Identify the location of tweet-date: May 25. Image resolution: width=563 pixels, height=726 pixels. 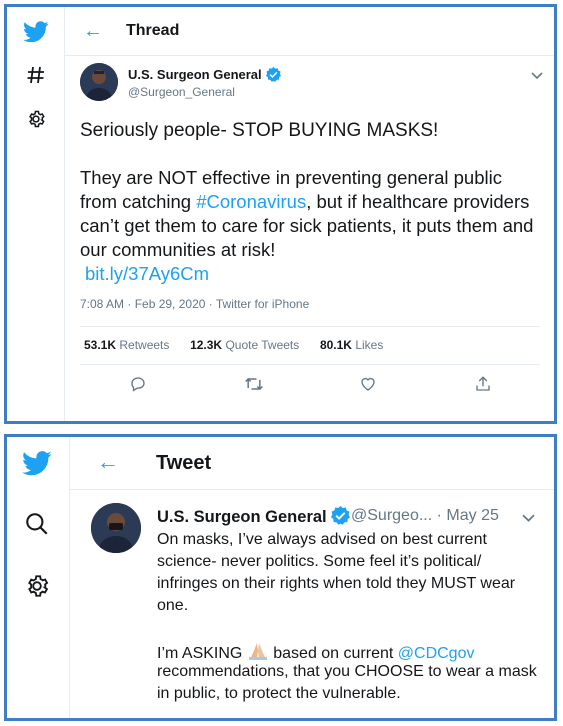
(472, 515).